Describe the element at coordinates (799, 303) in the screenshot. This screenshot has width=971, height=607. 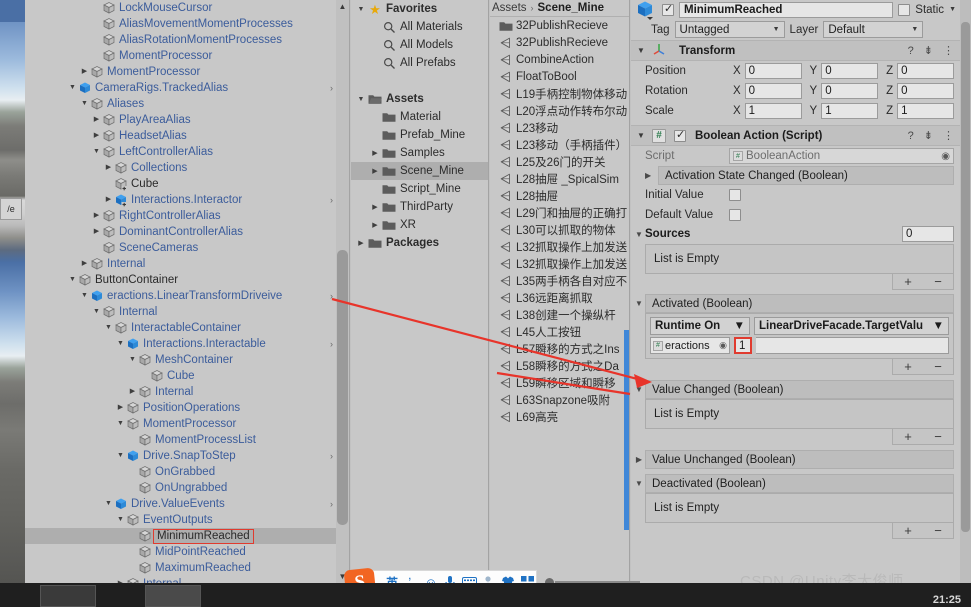
I see `unity-event-header: Activated (Boolean)` at that location.